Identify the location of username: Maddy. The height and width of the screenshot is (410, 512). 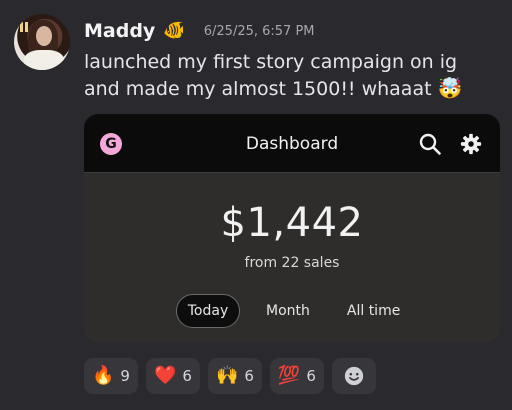
(119, 31).